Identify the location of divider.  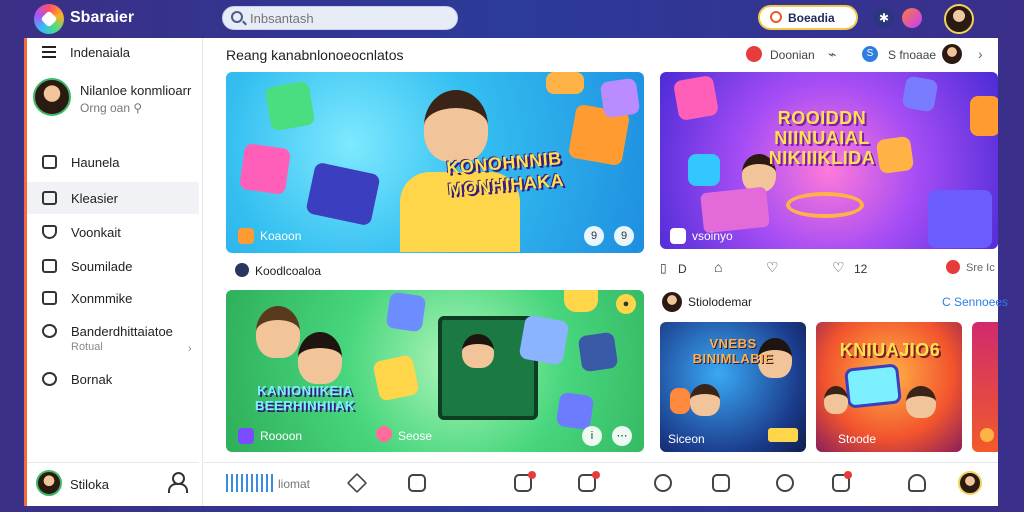
(113, 462).